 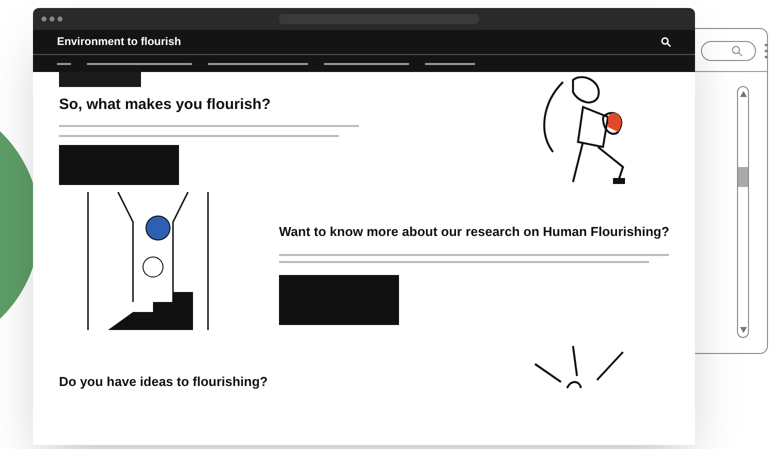 What do you see at coordinates (165, 105) in the screenshot?
I see `section-heading: So, what makes you flourish?` at bounding box center [165, 105].